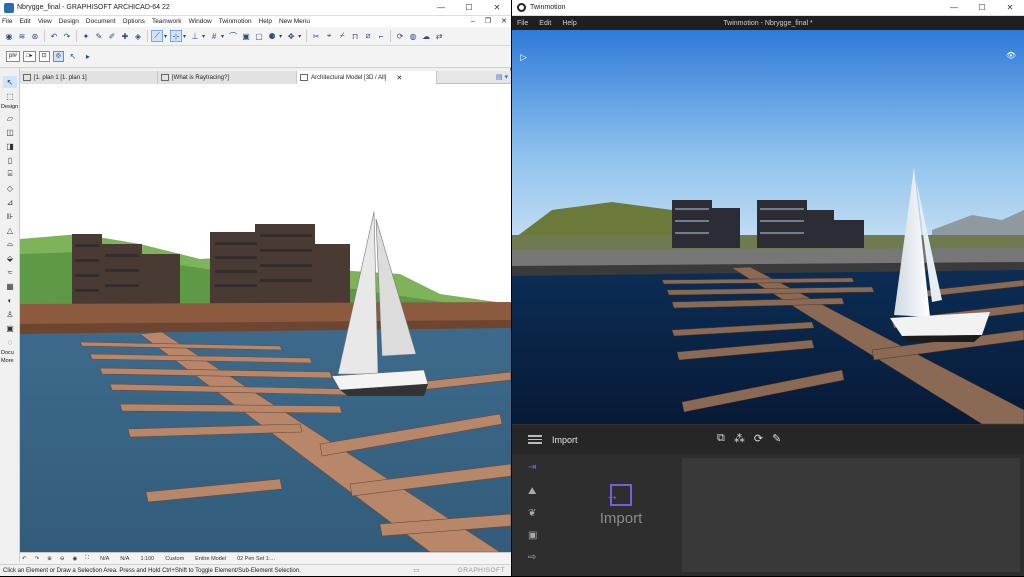  What do you see at coordinates (10, 258) in the screenshot?
I see `skylight-tool: ⬙` at bounding box center [10, 258].